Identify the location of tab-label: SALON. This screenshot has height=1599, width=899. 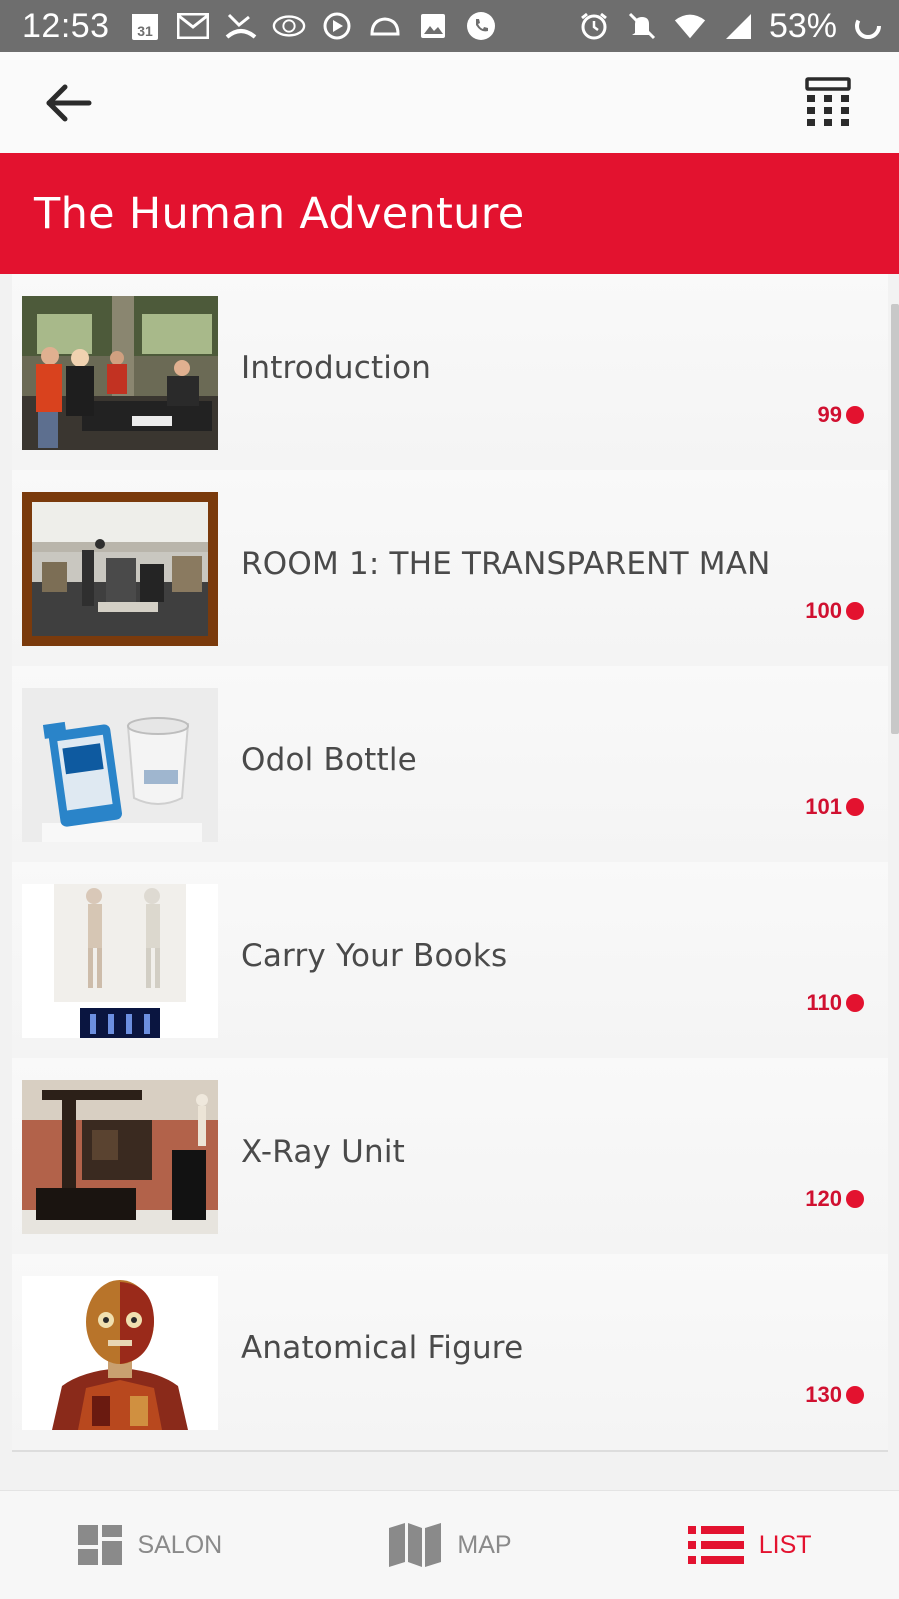
(180, 1544).